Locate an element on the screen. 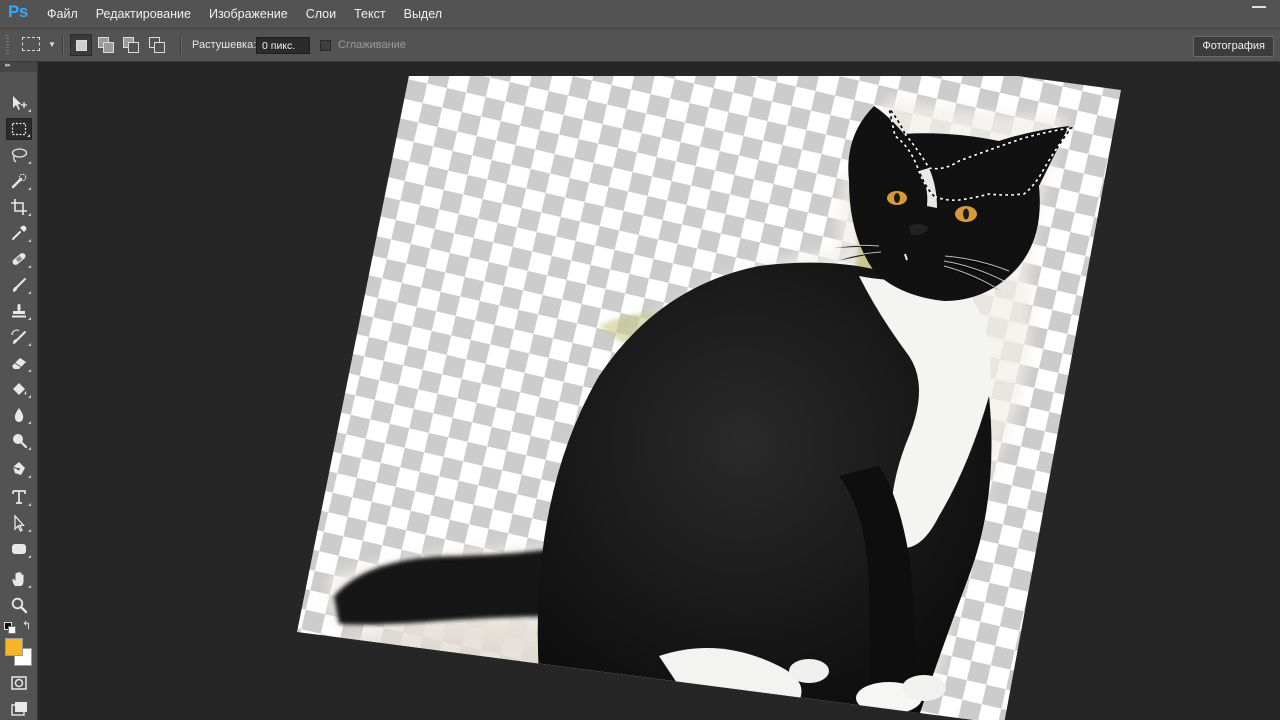  clone-stamp-tool is located at coordinates (19, 311).